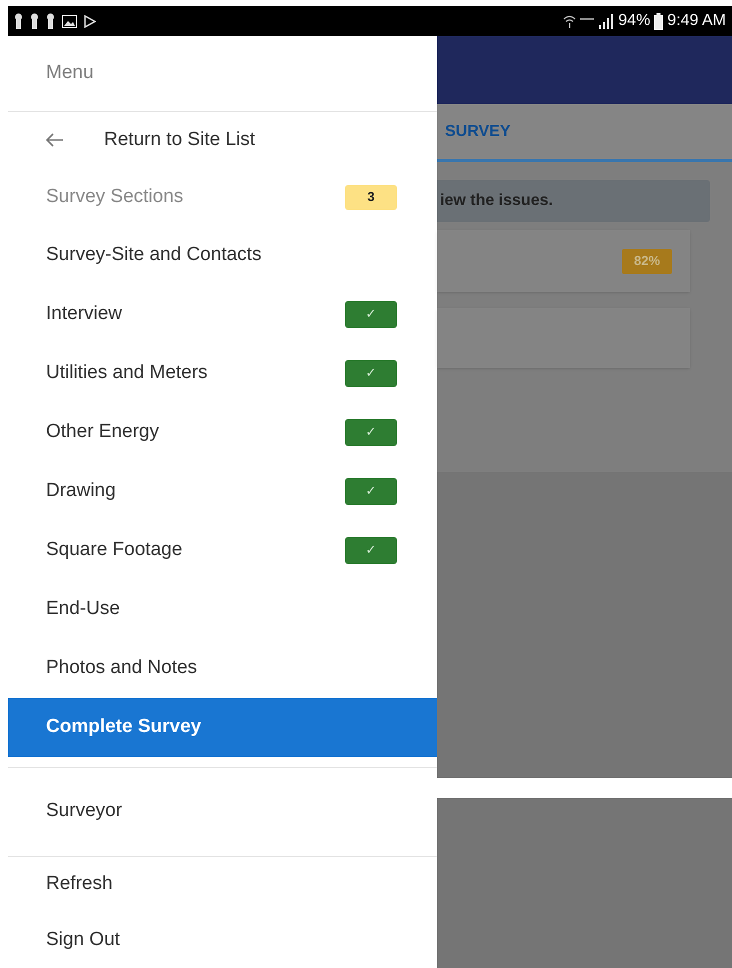  Describe the element at coordinates (222, 727) in the screenshot. I see `section-item: Complete Survey` at that location.